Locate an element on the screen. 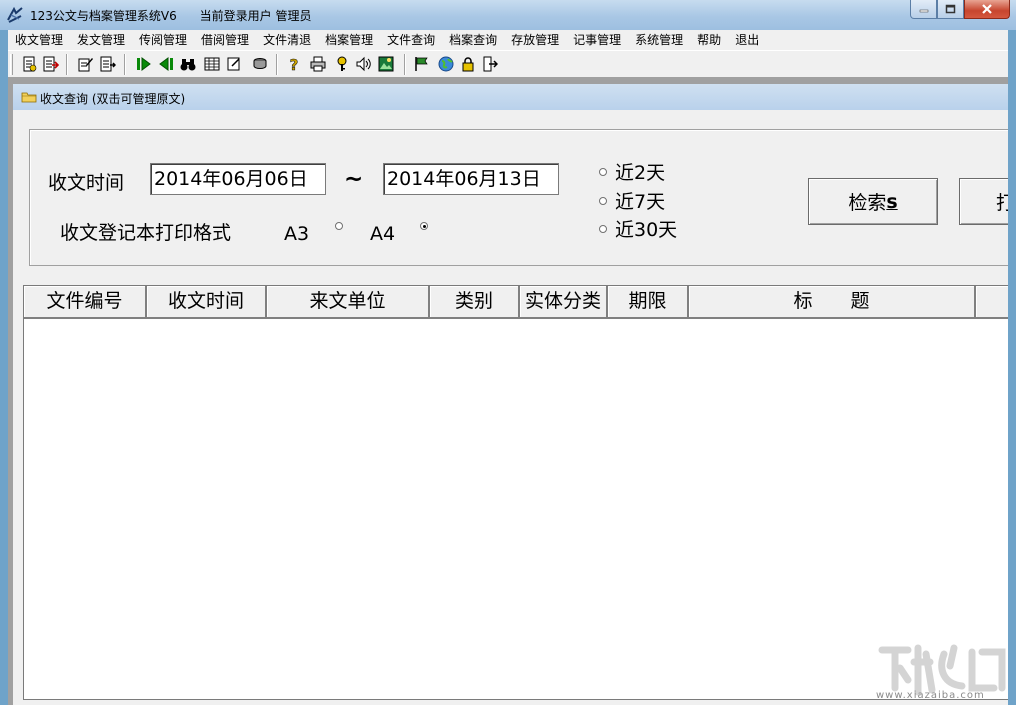 The width and height of the screenshot is (1016, 705). app-logo-icon is located at coordinates (15, 14).